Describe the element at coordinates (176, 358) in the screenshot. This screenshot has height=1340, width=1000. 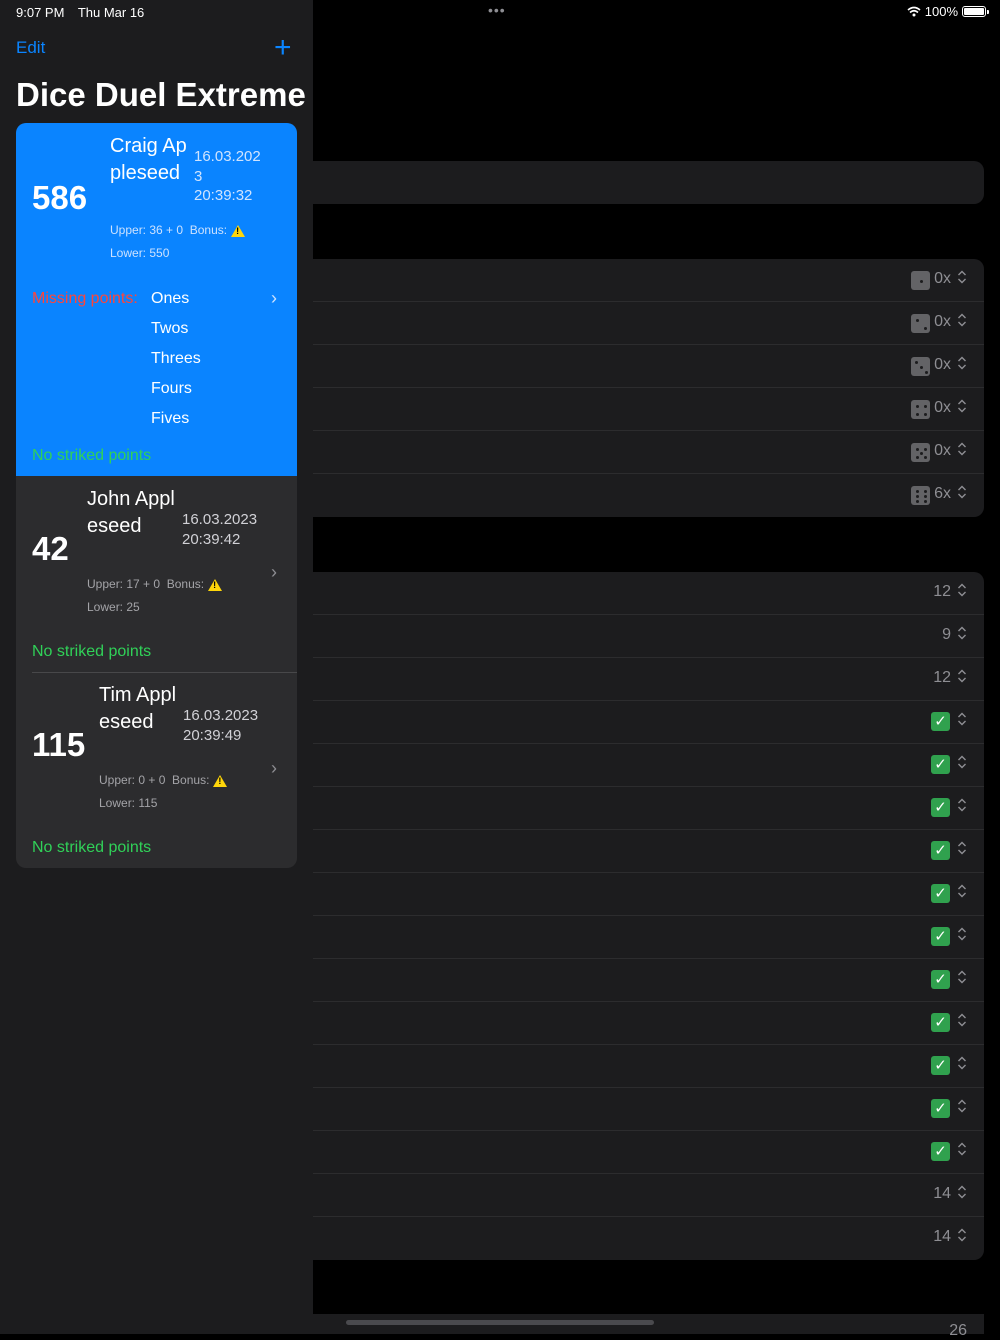
I see `missing-item: Threes` at that location.